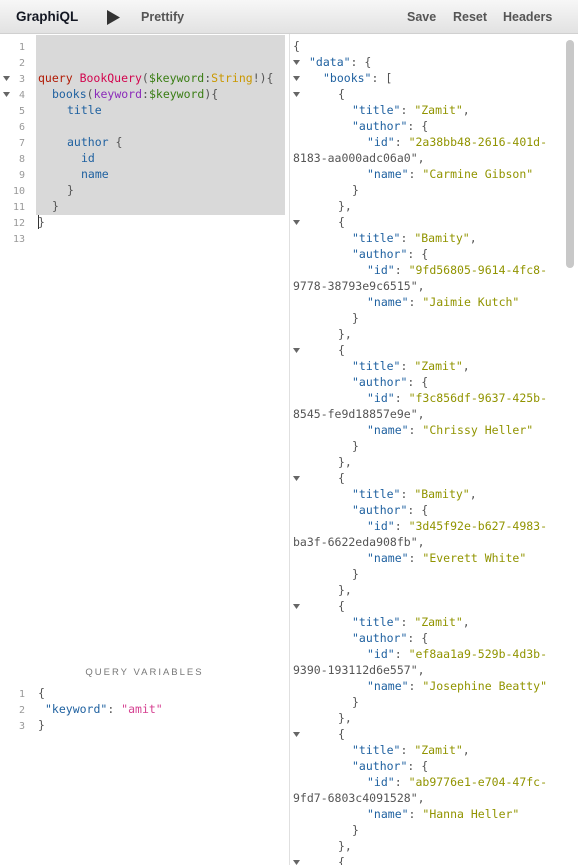  What do you see at coordinates (471, 302) in the screenshot?
I see `json-string: "Jaimie Kutch"` at bounding box center [471, 302].